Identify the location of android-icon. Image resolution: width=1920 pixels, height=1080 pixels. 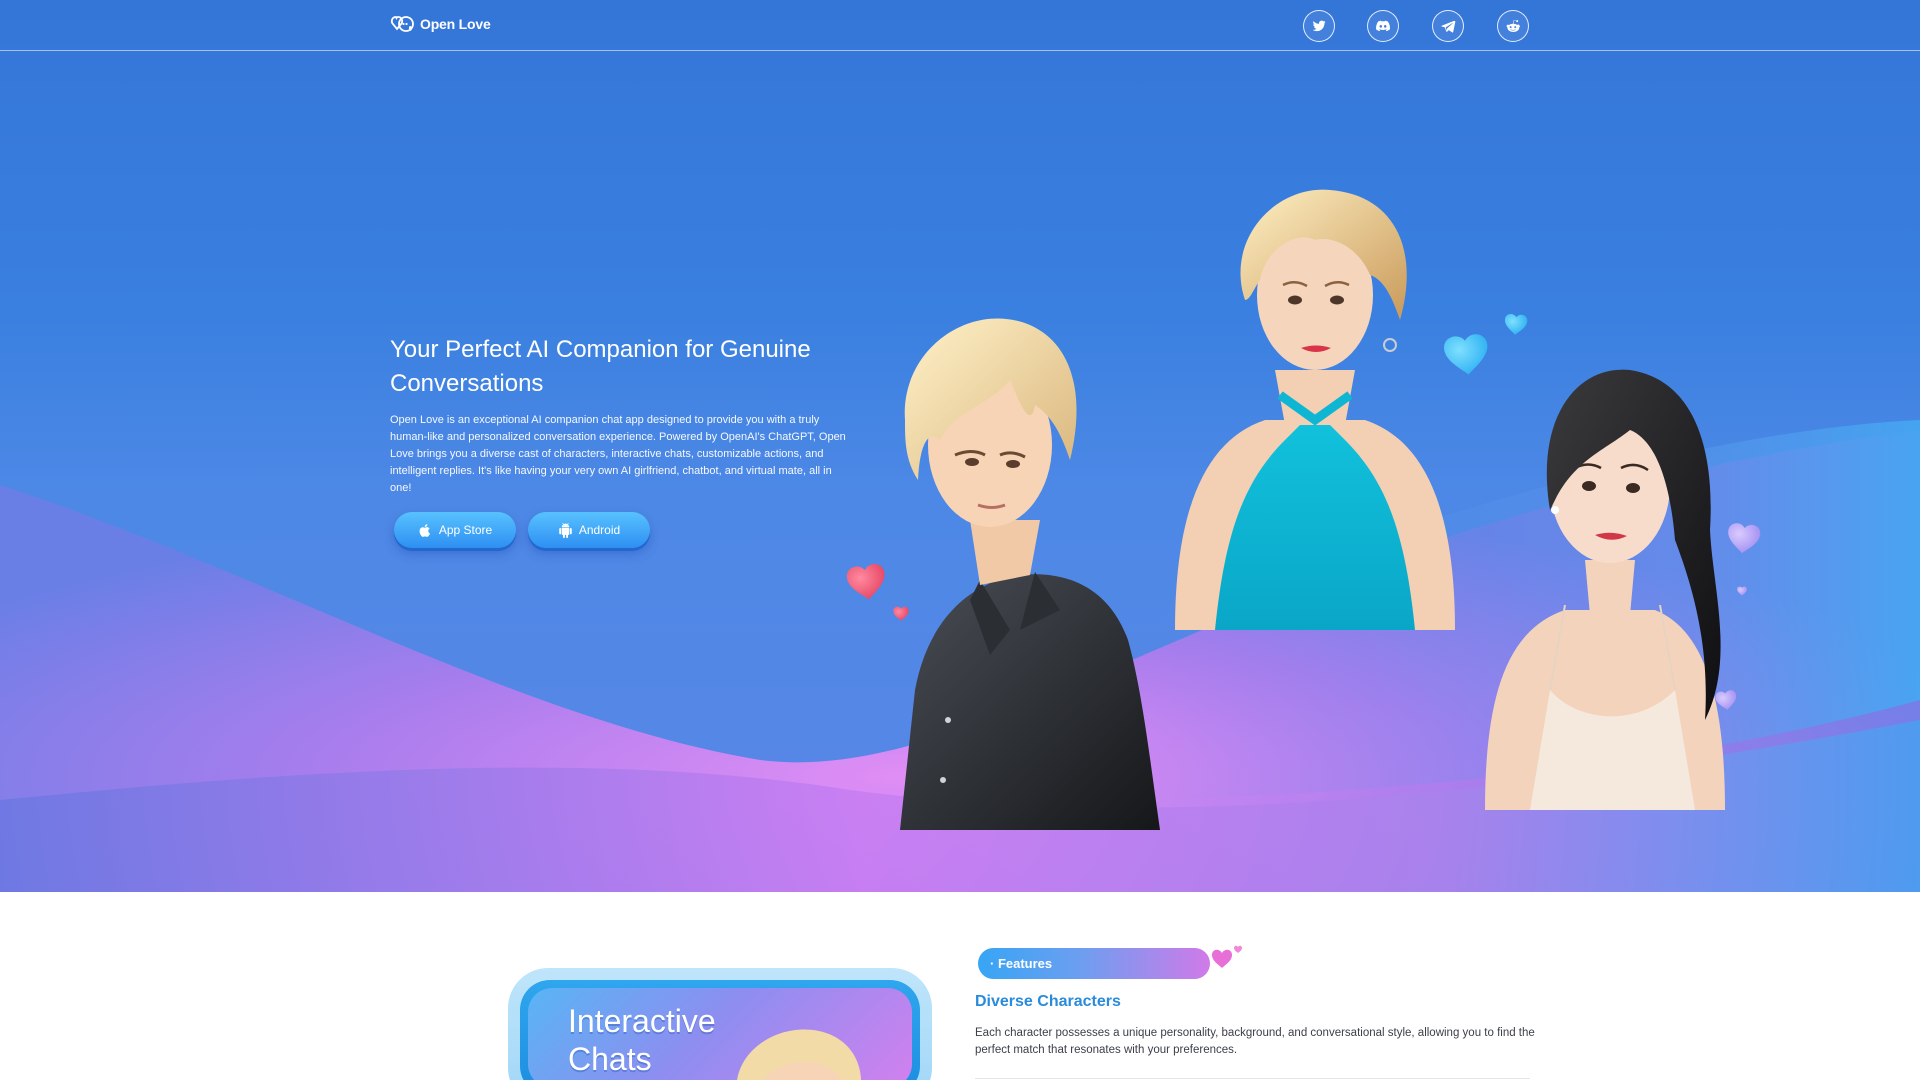
(565, 530).